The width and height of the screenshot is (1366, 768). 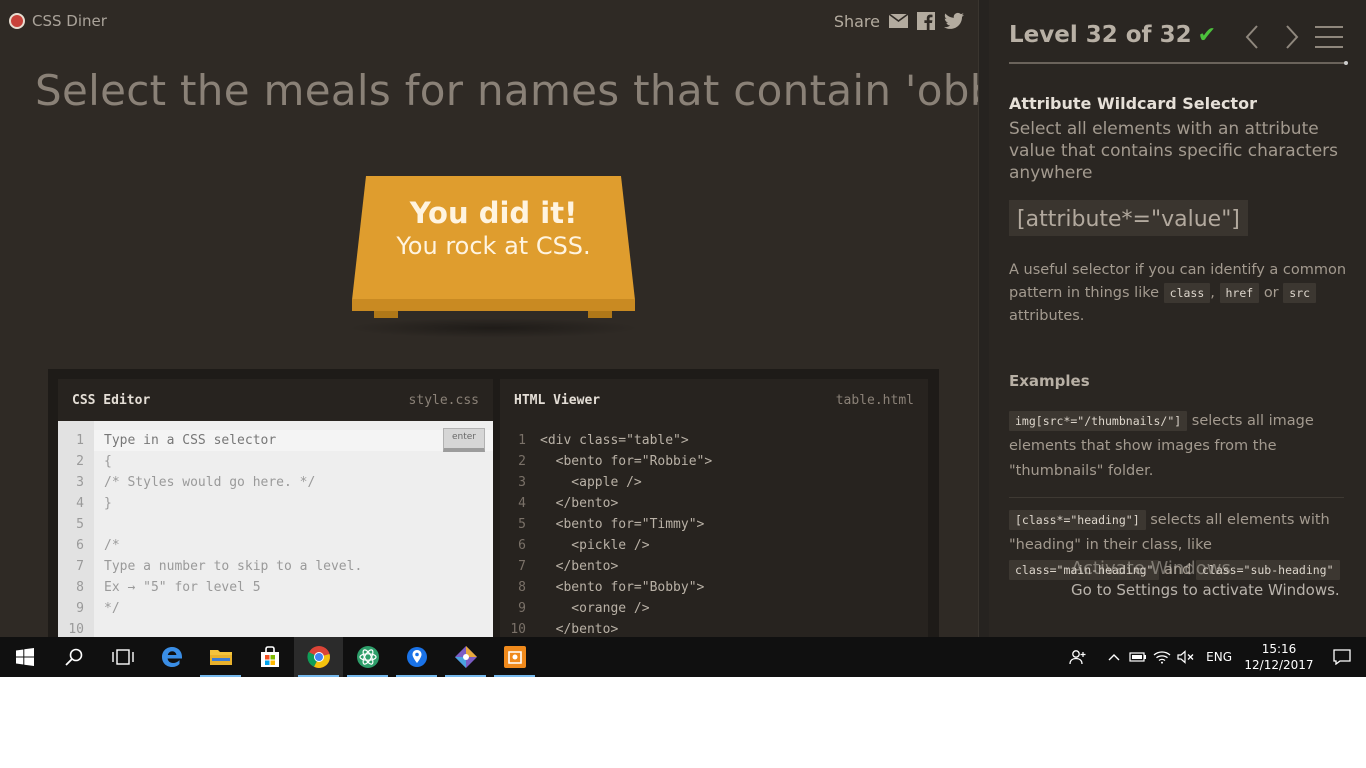 What do you see at coordinates (24, 657) in the screenshot?
I see `start-button` at bounding box center [24, 657].